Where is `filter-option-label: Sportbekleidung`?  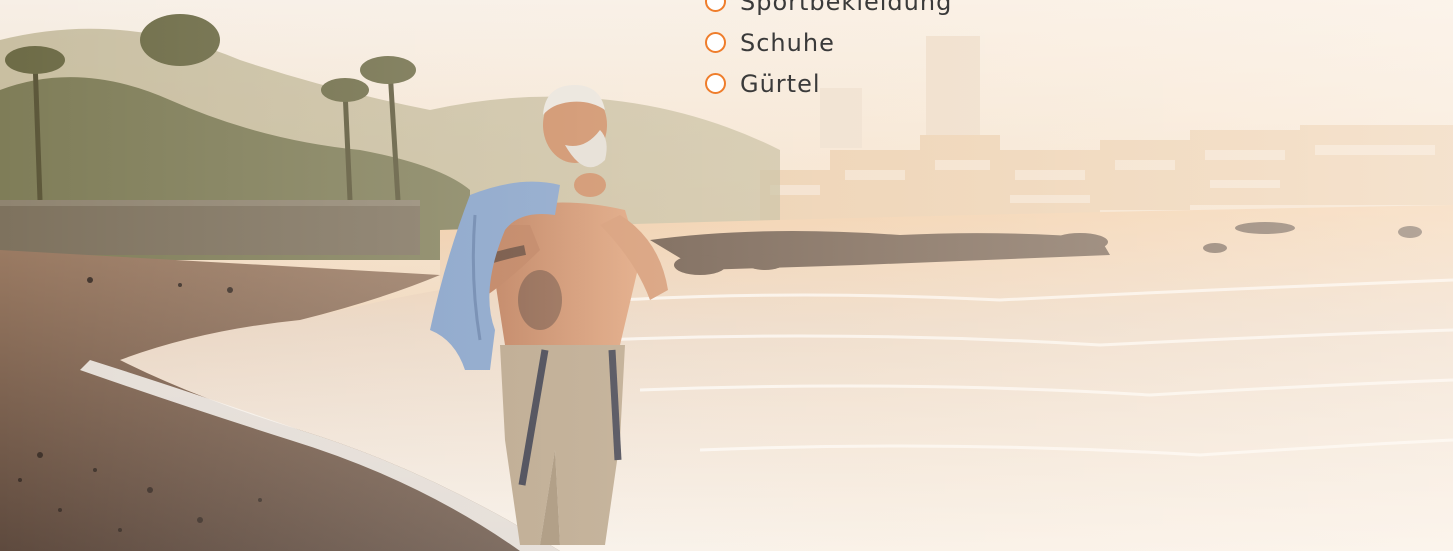 filter-option-label: Sportbekleidung is located at coordinates (846, 8).